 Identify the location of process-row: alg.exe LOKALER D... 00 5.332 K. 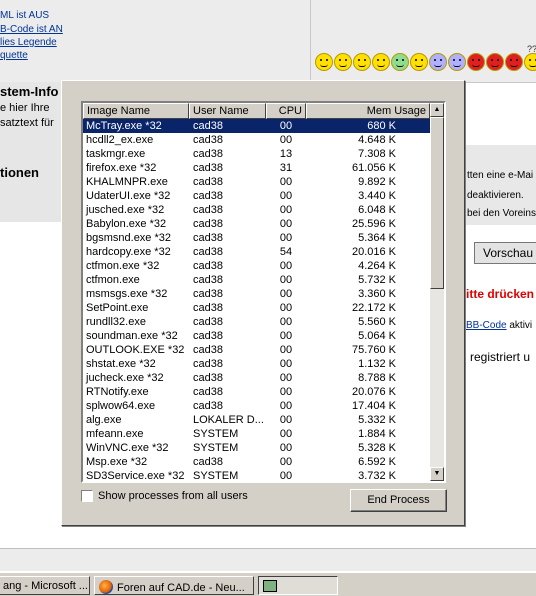
(256, 420).